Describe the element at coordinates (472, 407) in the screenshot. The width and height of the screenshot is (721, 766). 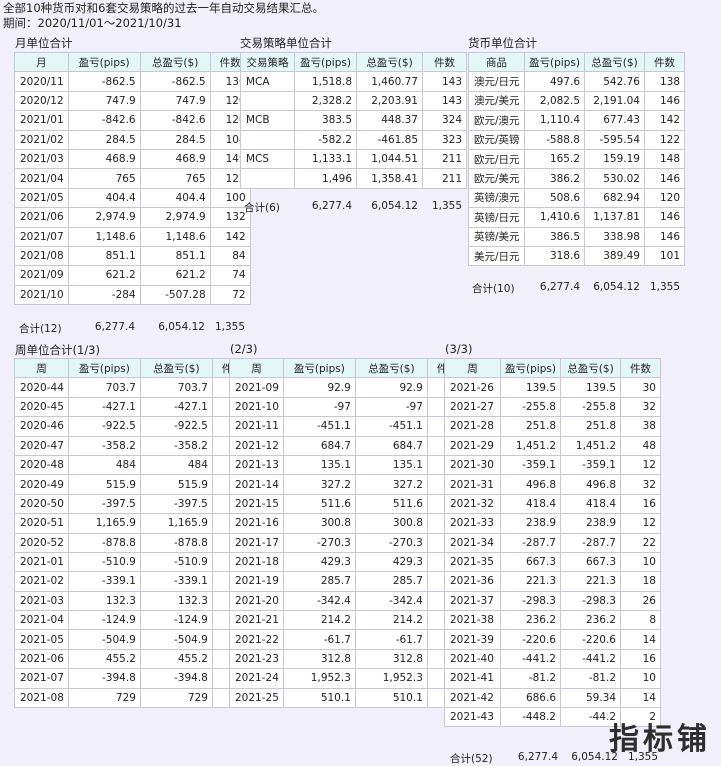
I see `row-label-cell: 2021-27` at that location.